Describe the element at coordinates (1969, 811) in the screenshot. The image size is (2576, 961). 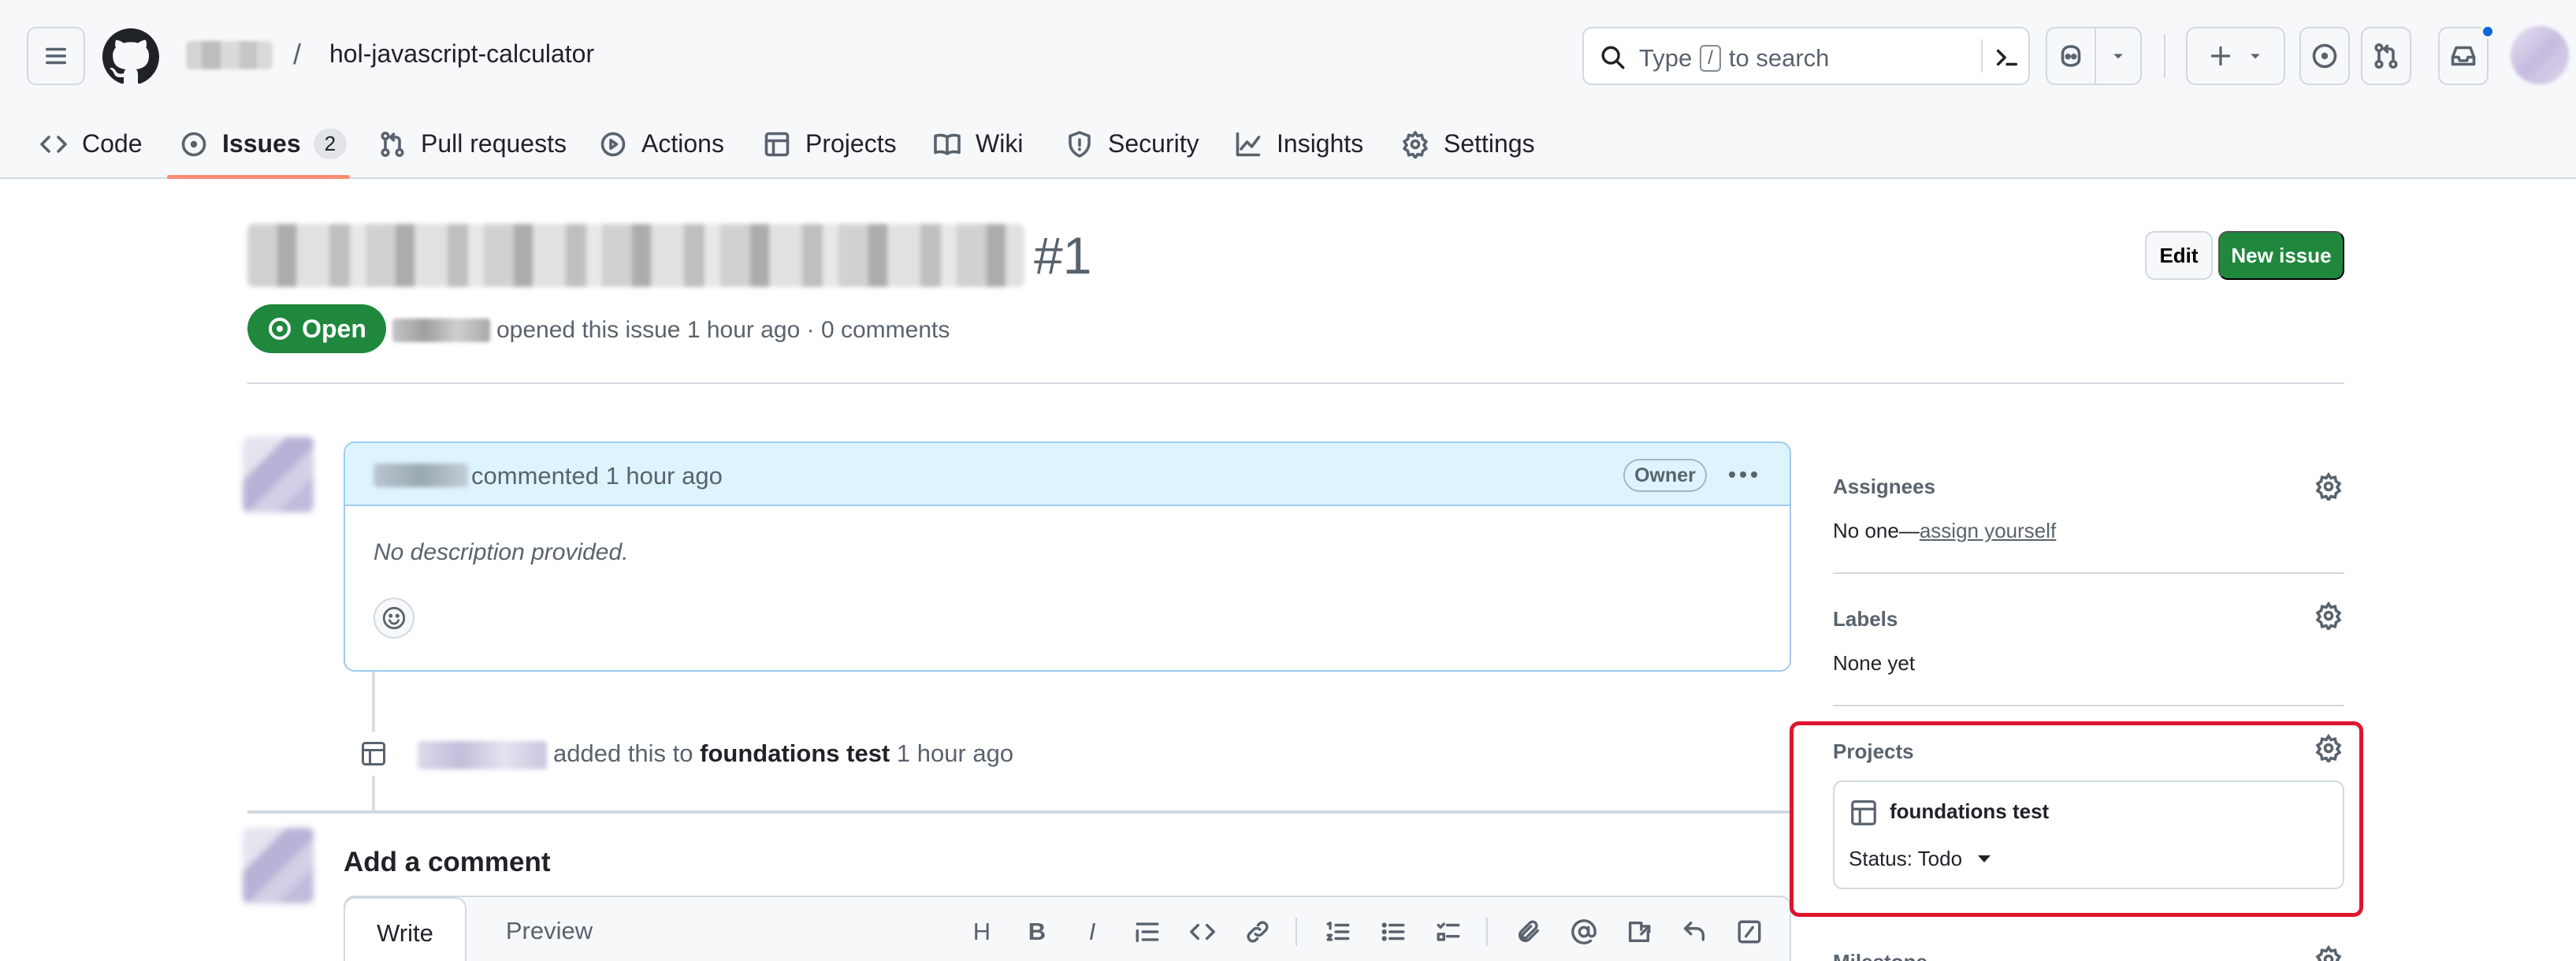
I see `project-name-link: foundations test` at that location.